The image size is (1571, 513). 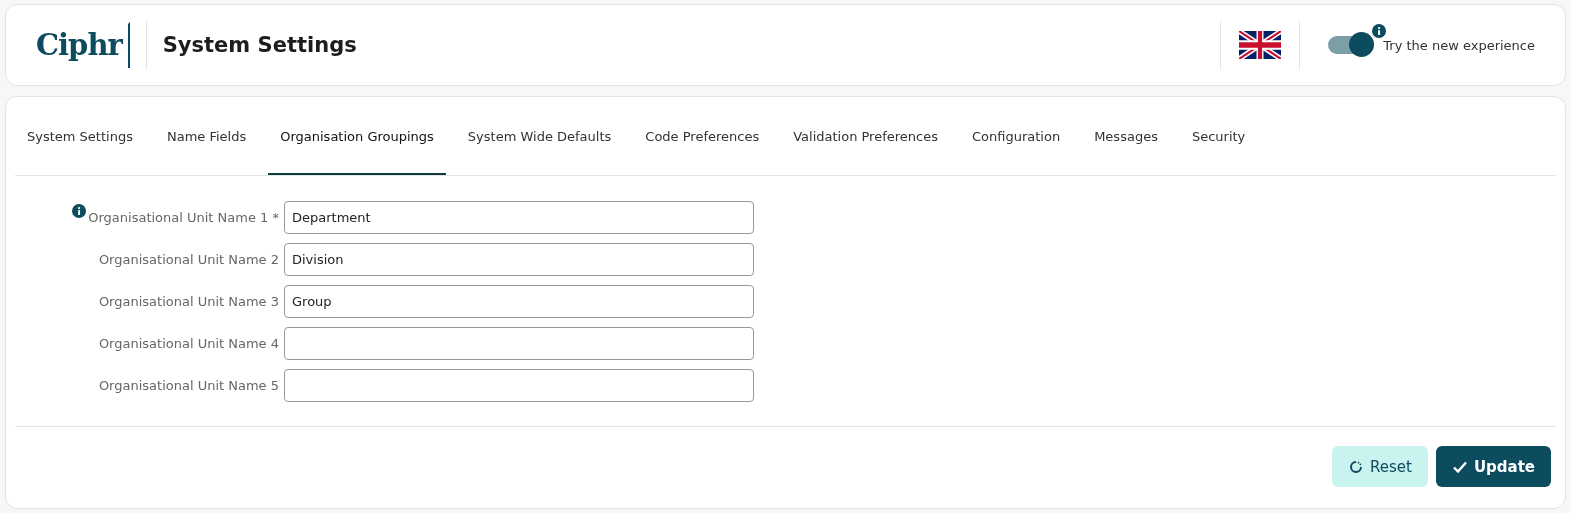 I want to click on tab: Messages, so click(x=1126, y=136).